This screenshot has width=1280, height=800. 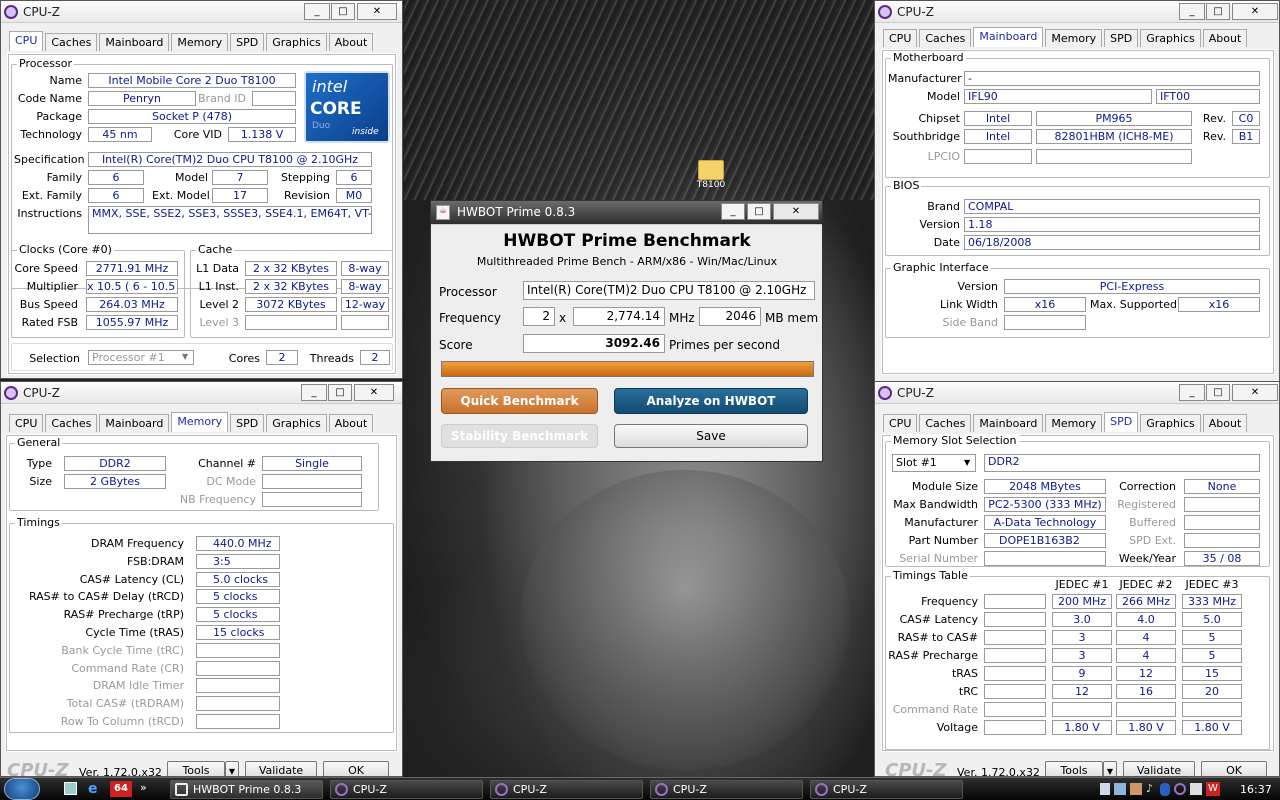 I want to click on lpcio-value, so click(x=1114, y=156).